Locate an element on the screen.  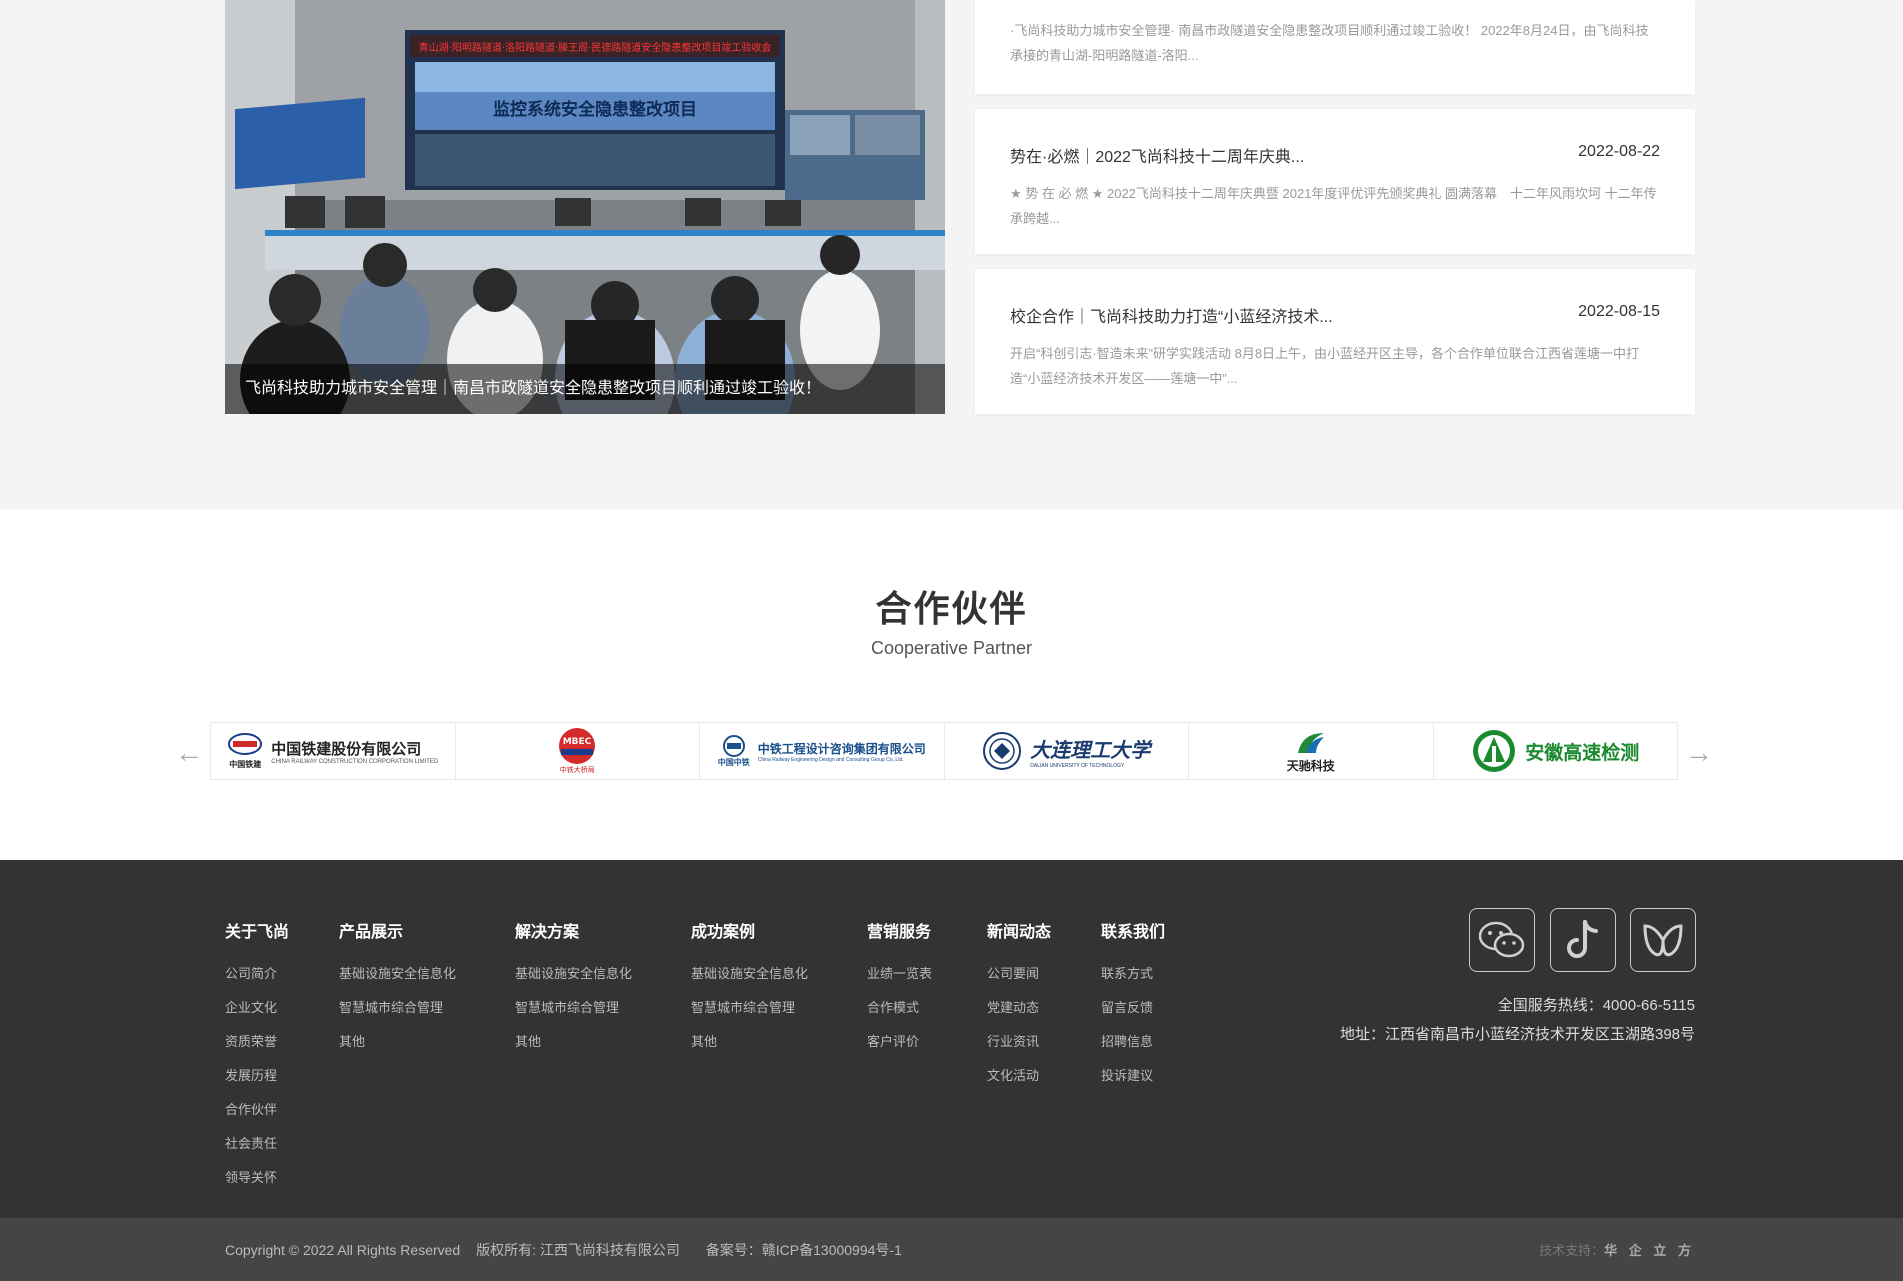
partner-name: 安徽高速检测 is located at coordinates (1582, 753).